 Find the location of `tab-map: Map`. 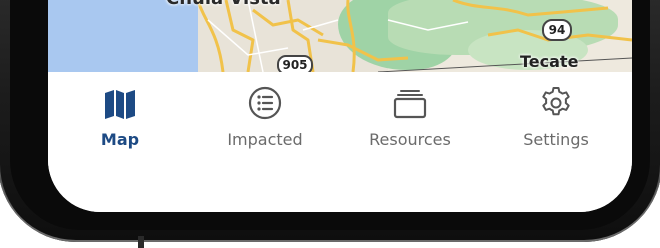

tab-map: Map is located at coordinates (120, 120).